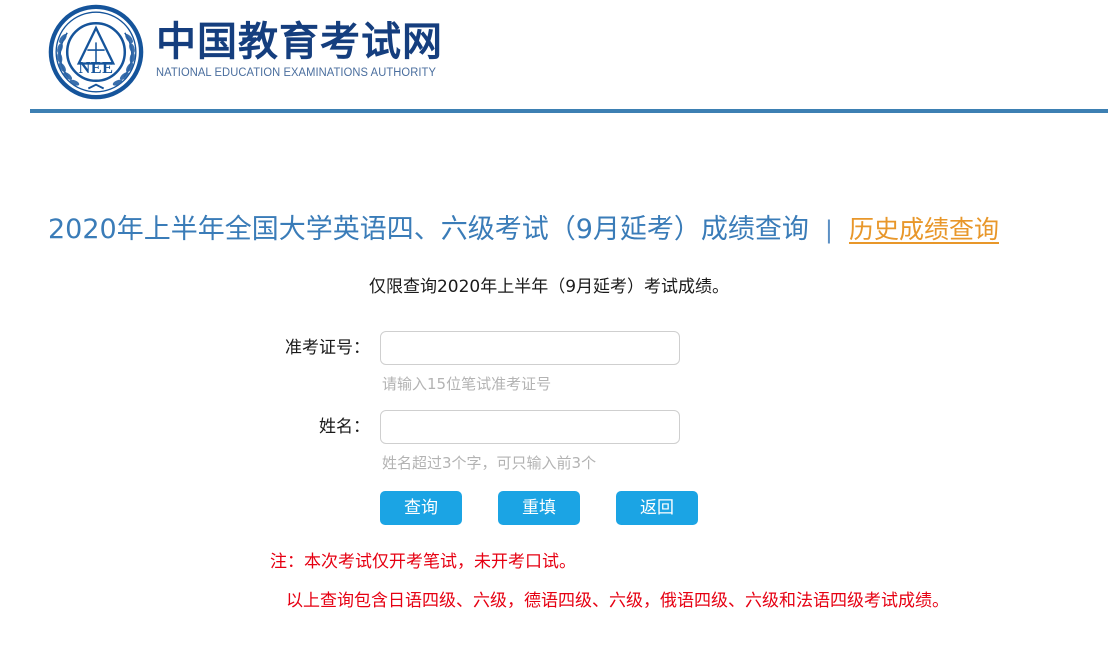  Describe the element at coordinates (617, 601) in the screenshot. I see `note-included-languages: 以上查询包含日语四级、六级，德语四级、六级，俄语四级、六级和法语四级考试成绩。` at that location.